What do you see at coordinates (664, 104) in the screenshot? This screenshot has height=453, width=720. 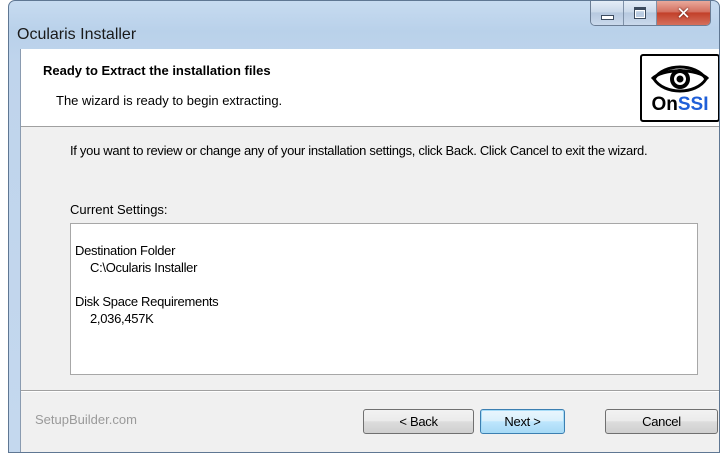 I see `logo-text-on: On` at bounding box center [664, 104].